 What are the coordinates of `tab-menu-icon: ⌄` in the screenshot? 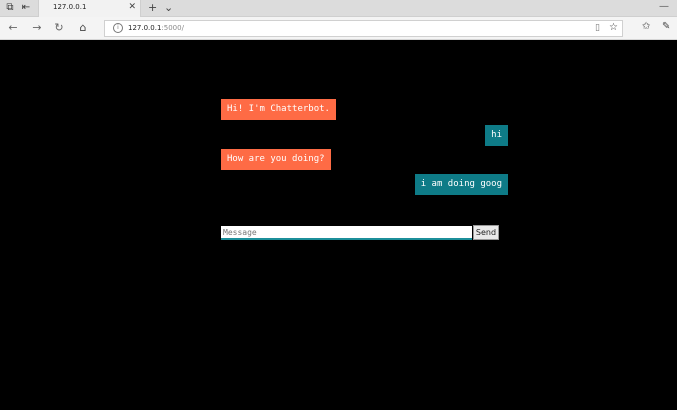 It's located at (168, 7).